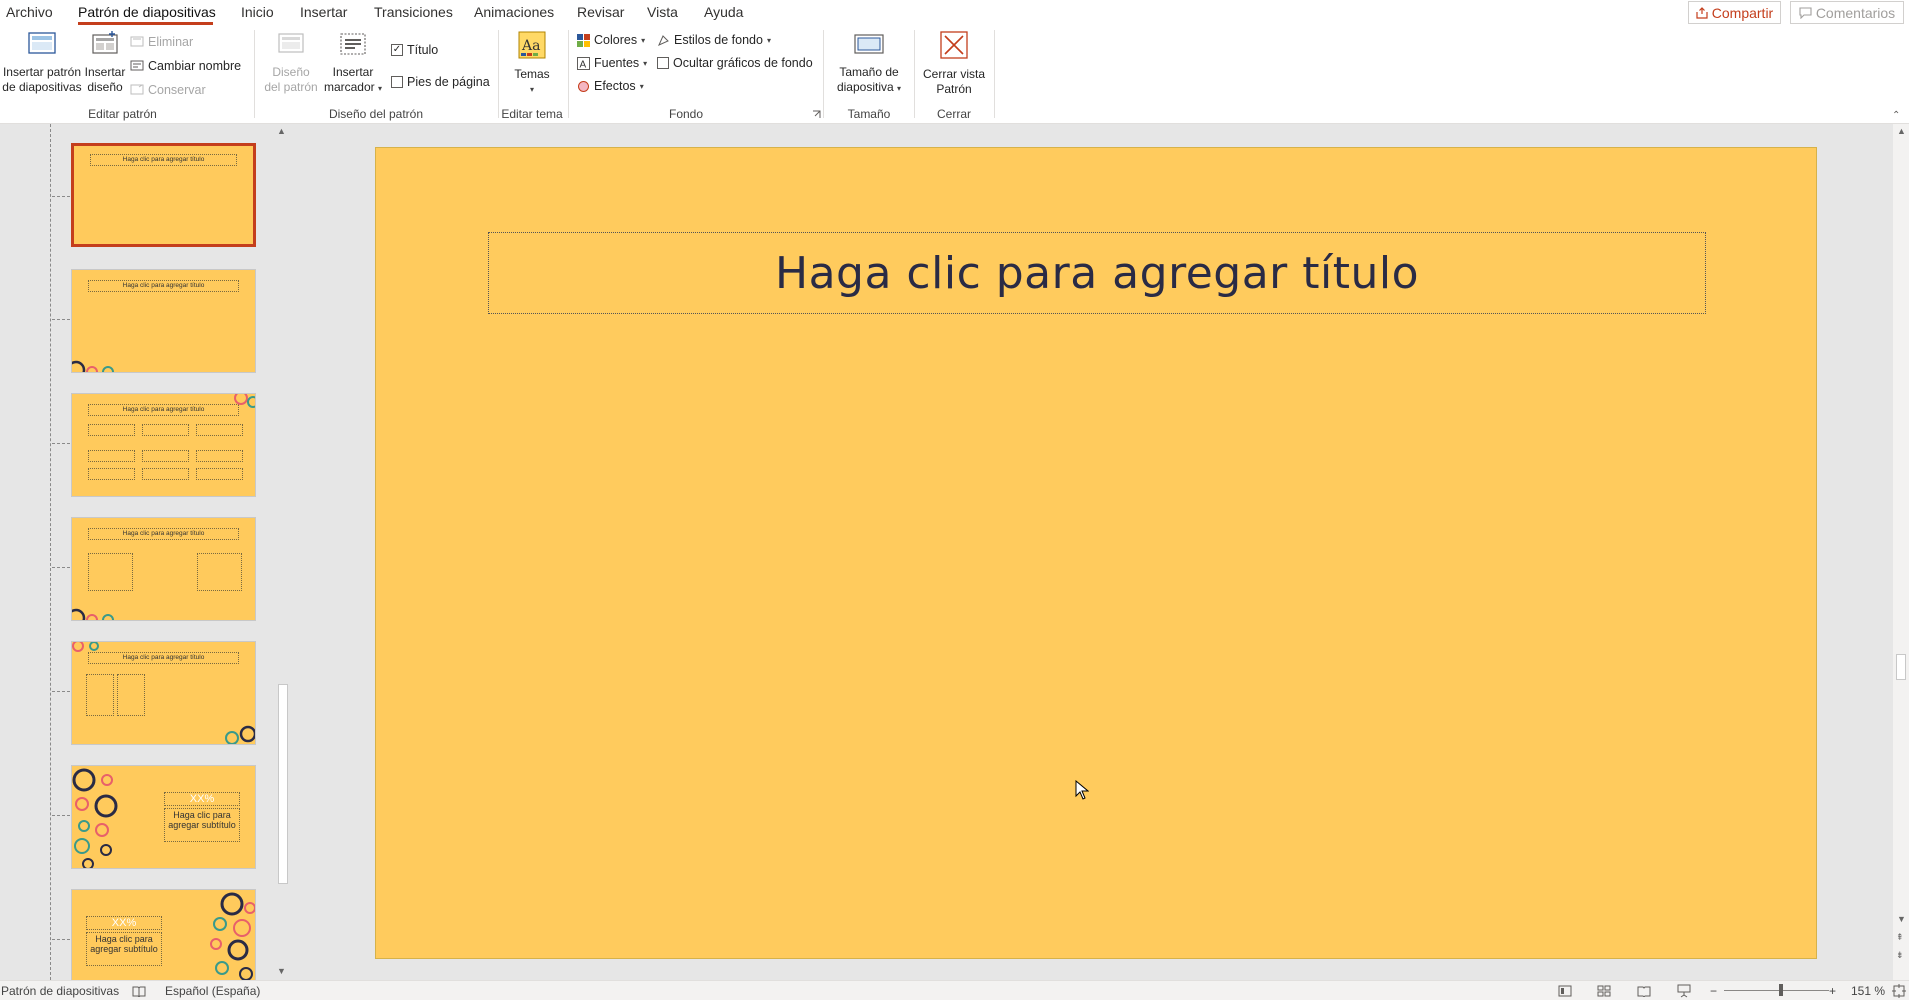 This screenshot has height=1000, width=1909. I want to click on normal-view-icon, so click(1565, 991).